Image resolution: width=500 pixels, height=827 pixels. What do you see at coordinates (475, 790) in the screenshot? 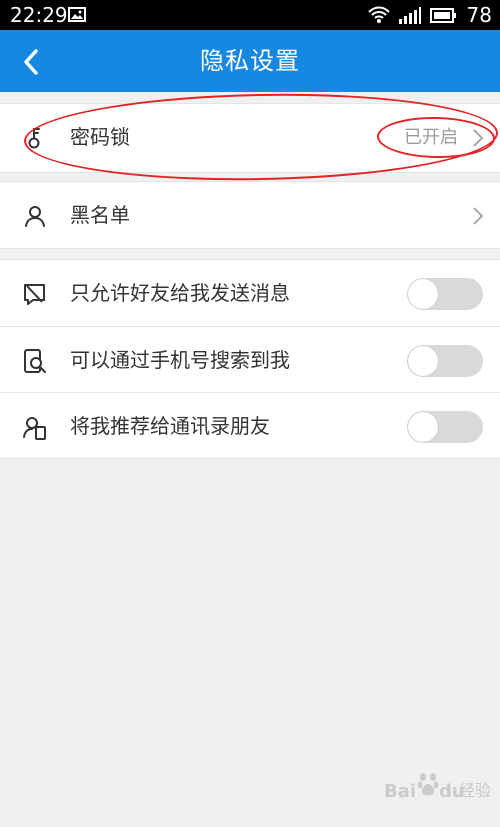
I see `watermark-experience: 经验` at bounding box center [475, 790].